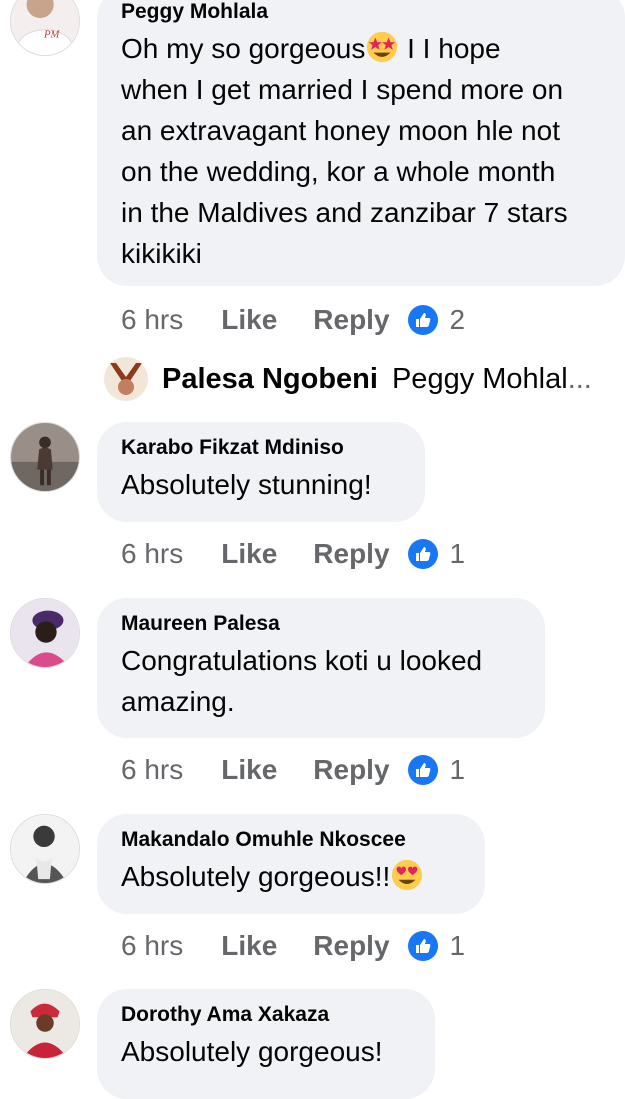 This screenshot has width=625, height=1099. I want to click on comment-line: I I hope, so click(450, 48).